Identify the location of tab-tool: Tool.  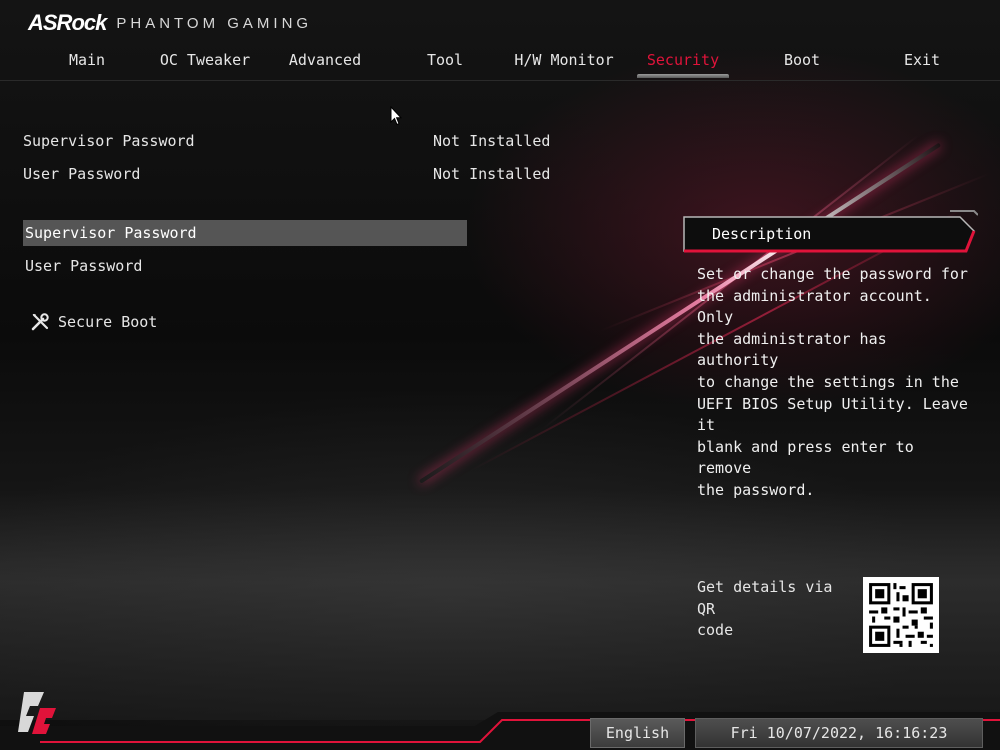
(445, 61).